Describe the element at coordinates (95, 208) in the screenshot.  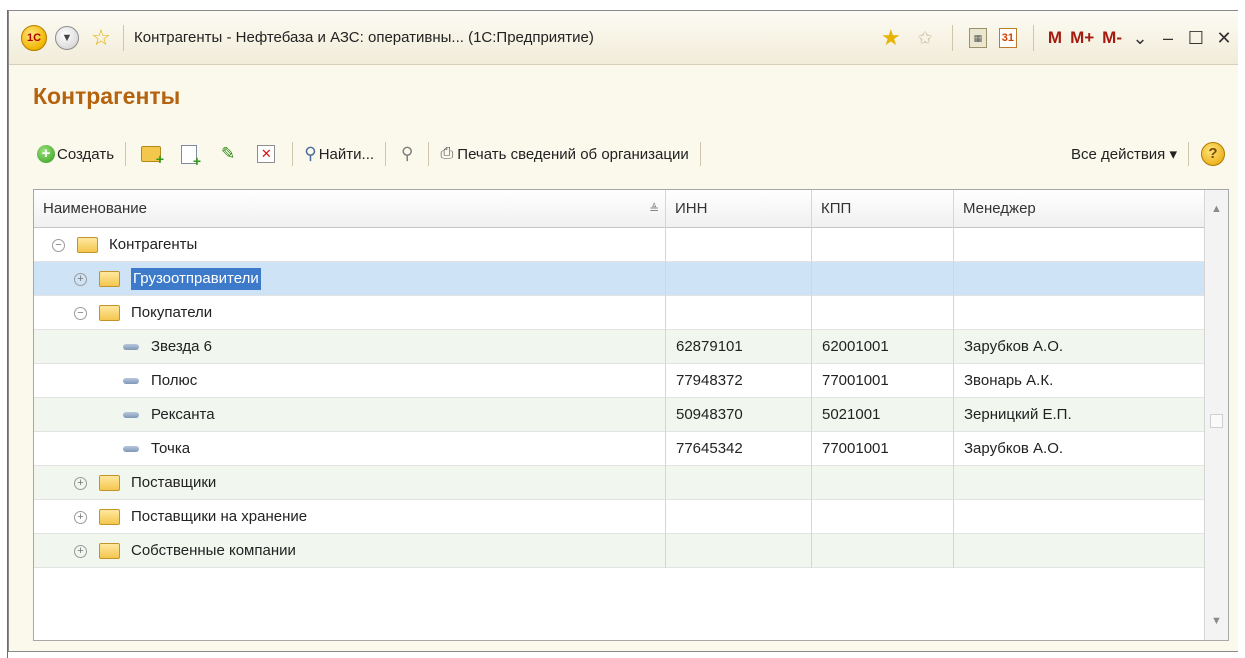
I see `column-header-label: Наименование` at that location.